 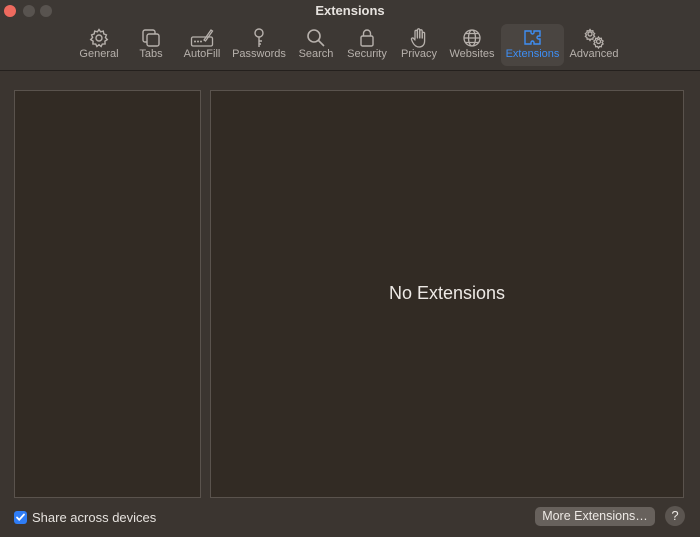 What do you see at coordinates (316, 38) in the screenshot?
I see `magnifier-icon` at bounding box center [316, 38].